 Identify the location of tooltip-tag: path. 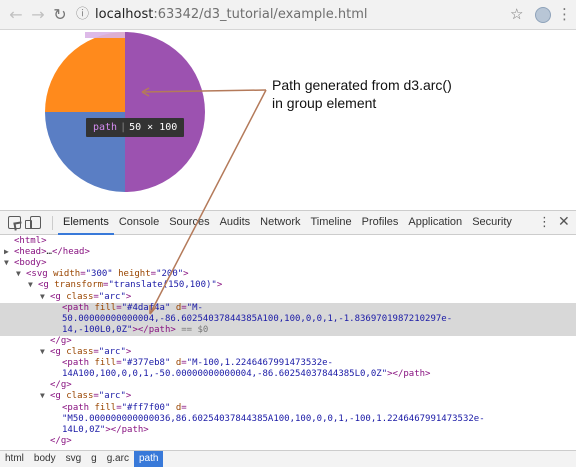
(105, 127).